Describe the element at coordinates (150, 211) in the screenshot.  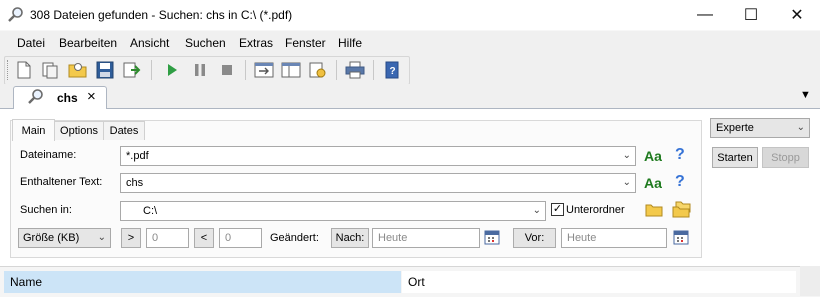
I see `search-in-value: C:\` at that location.